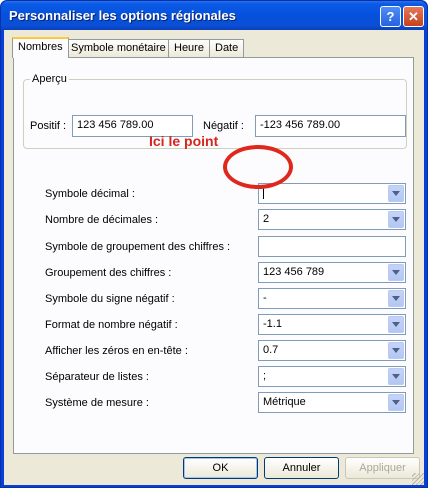 The width and height of the screenshot is (428, 488). Describe the element at coordinates (138, 247) in the screenshot. I see `setting-label-grouping-symbol: Symbole de groupement des chiffres :` at that location.